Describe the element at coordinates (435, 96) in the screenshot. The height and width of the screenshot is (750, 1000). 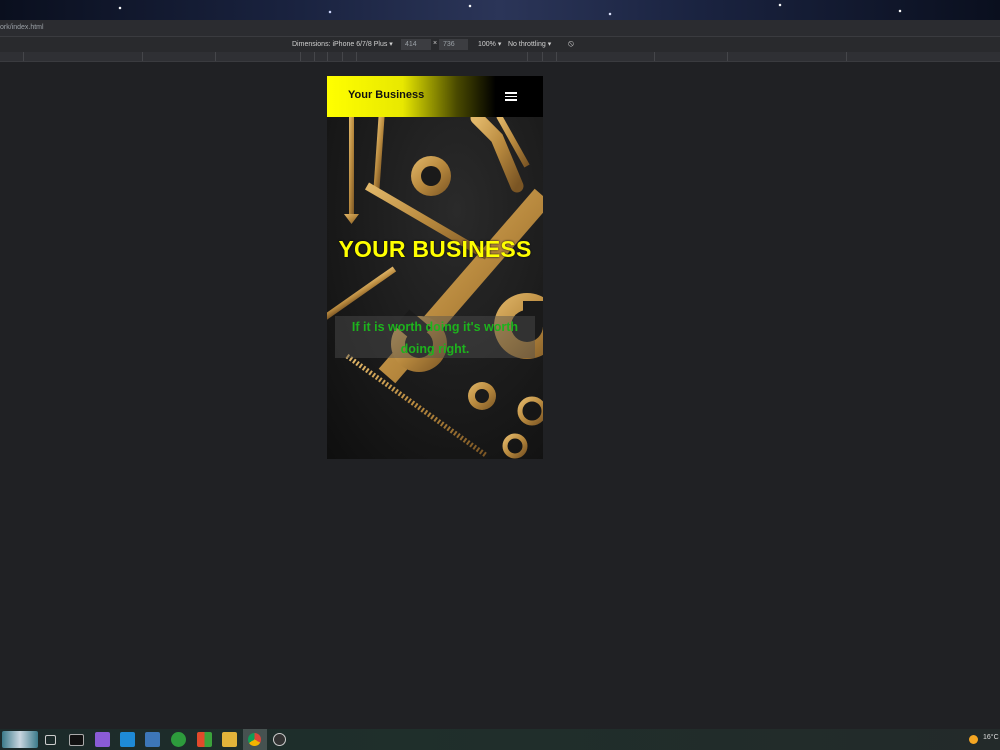
I see `site-navbar: Your Business` at that location.